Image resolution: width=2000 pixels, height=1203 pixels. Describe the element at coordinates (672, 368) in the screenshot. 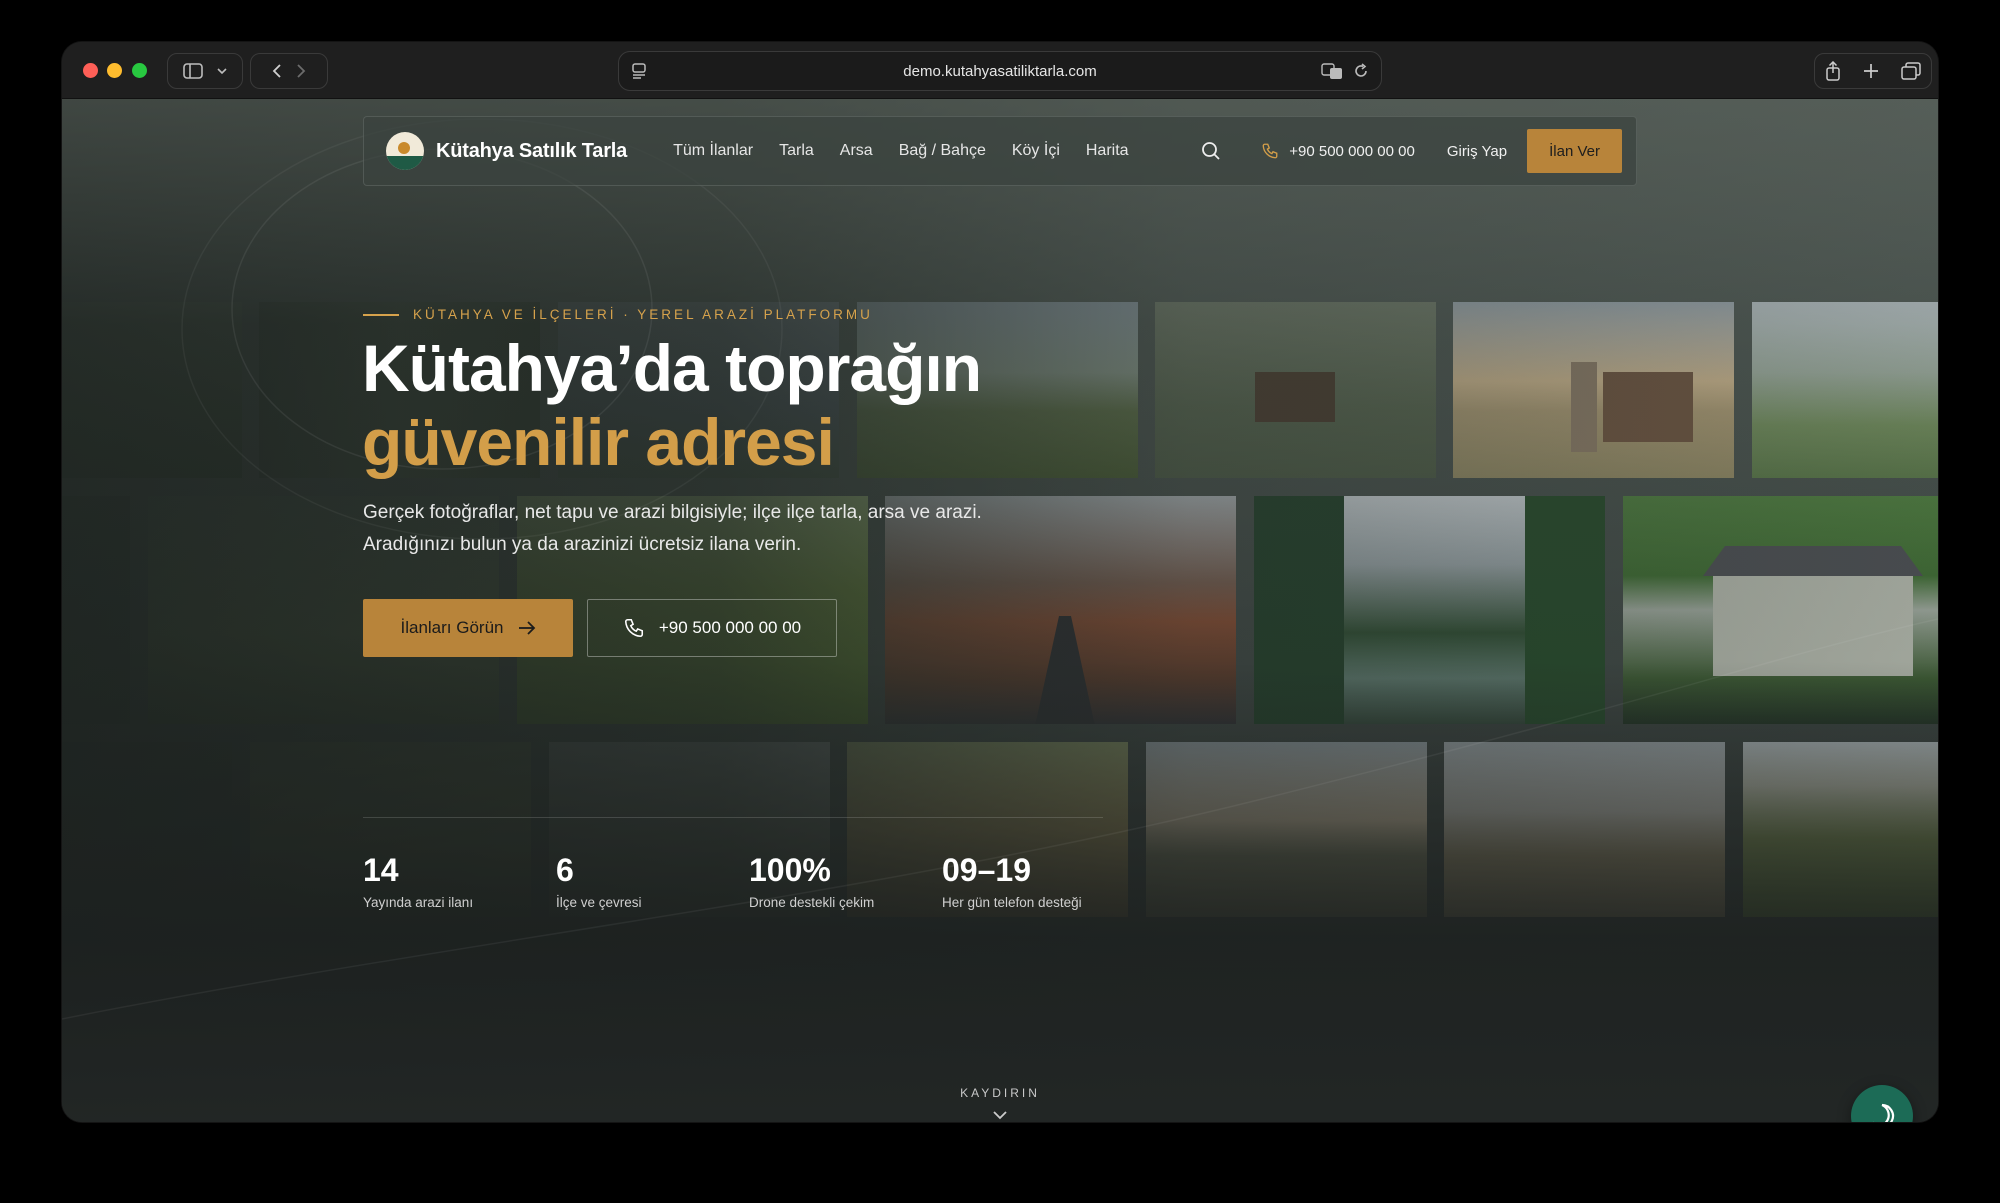

I see `hero-title-line1: Kütahya’da toprağın` at that location.